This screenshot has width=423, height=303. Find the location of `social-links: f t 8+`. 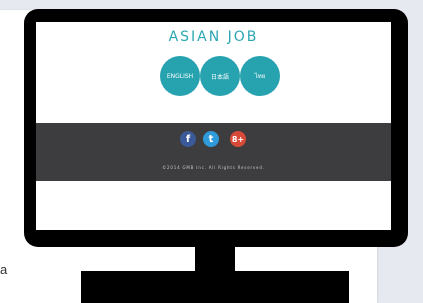

social-links: f t 8+ is located at coordinates (213, 140).